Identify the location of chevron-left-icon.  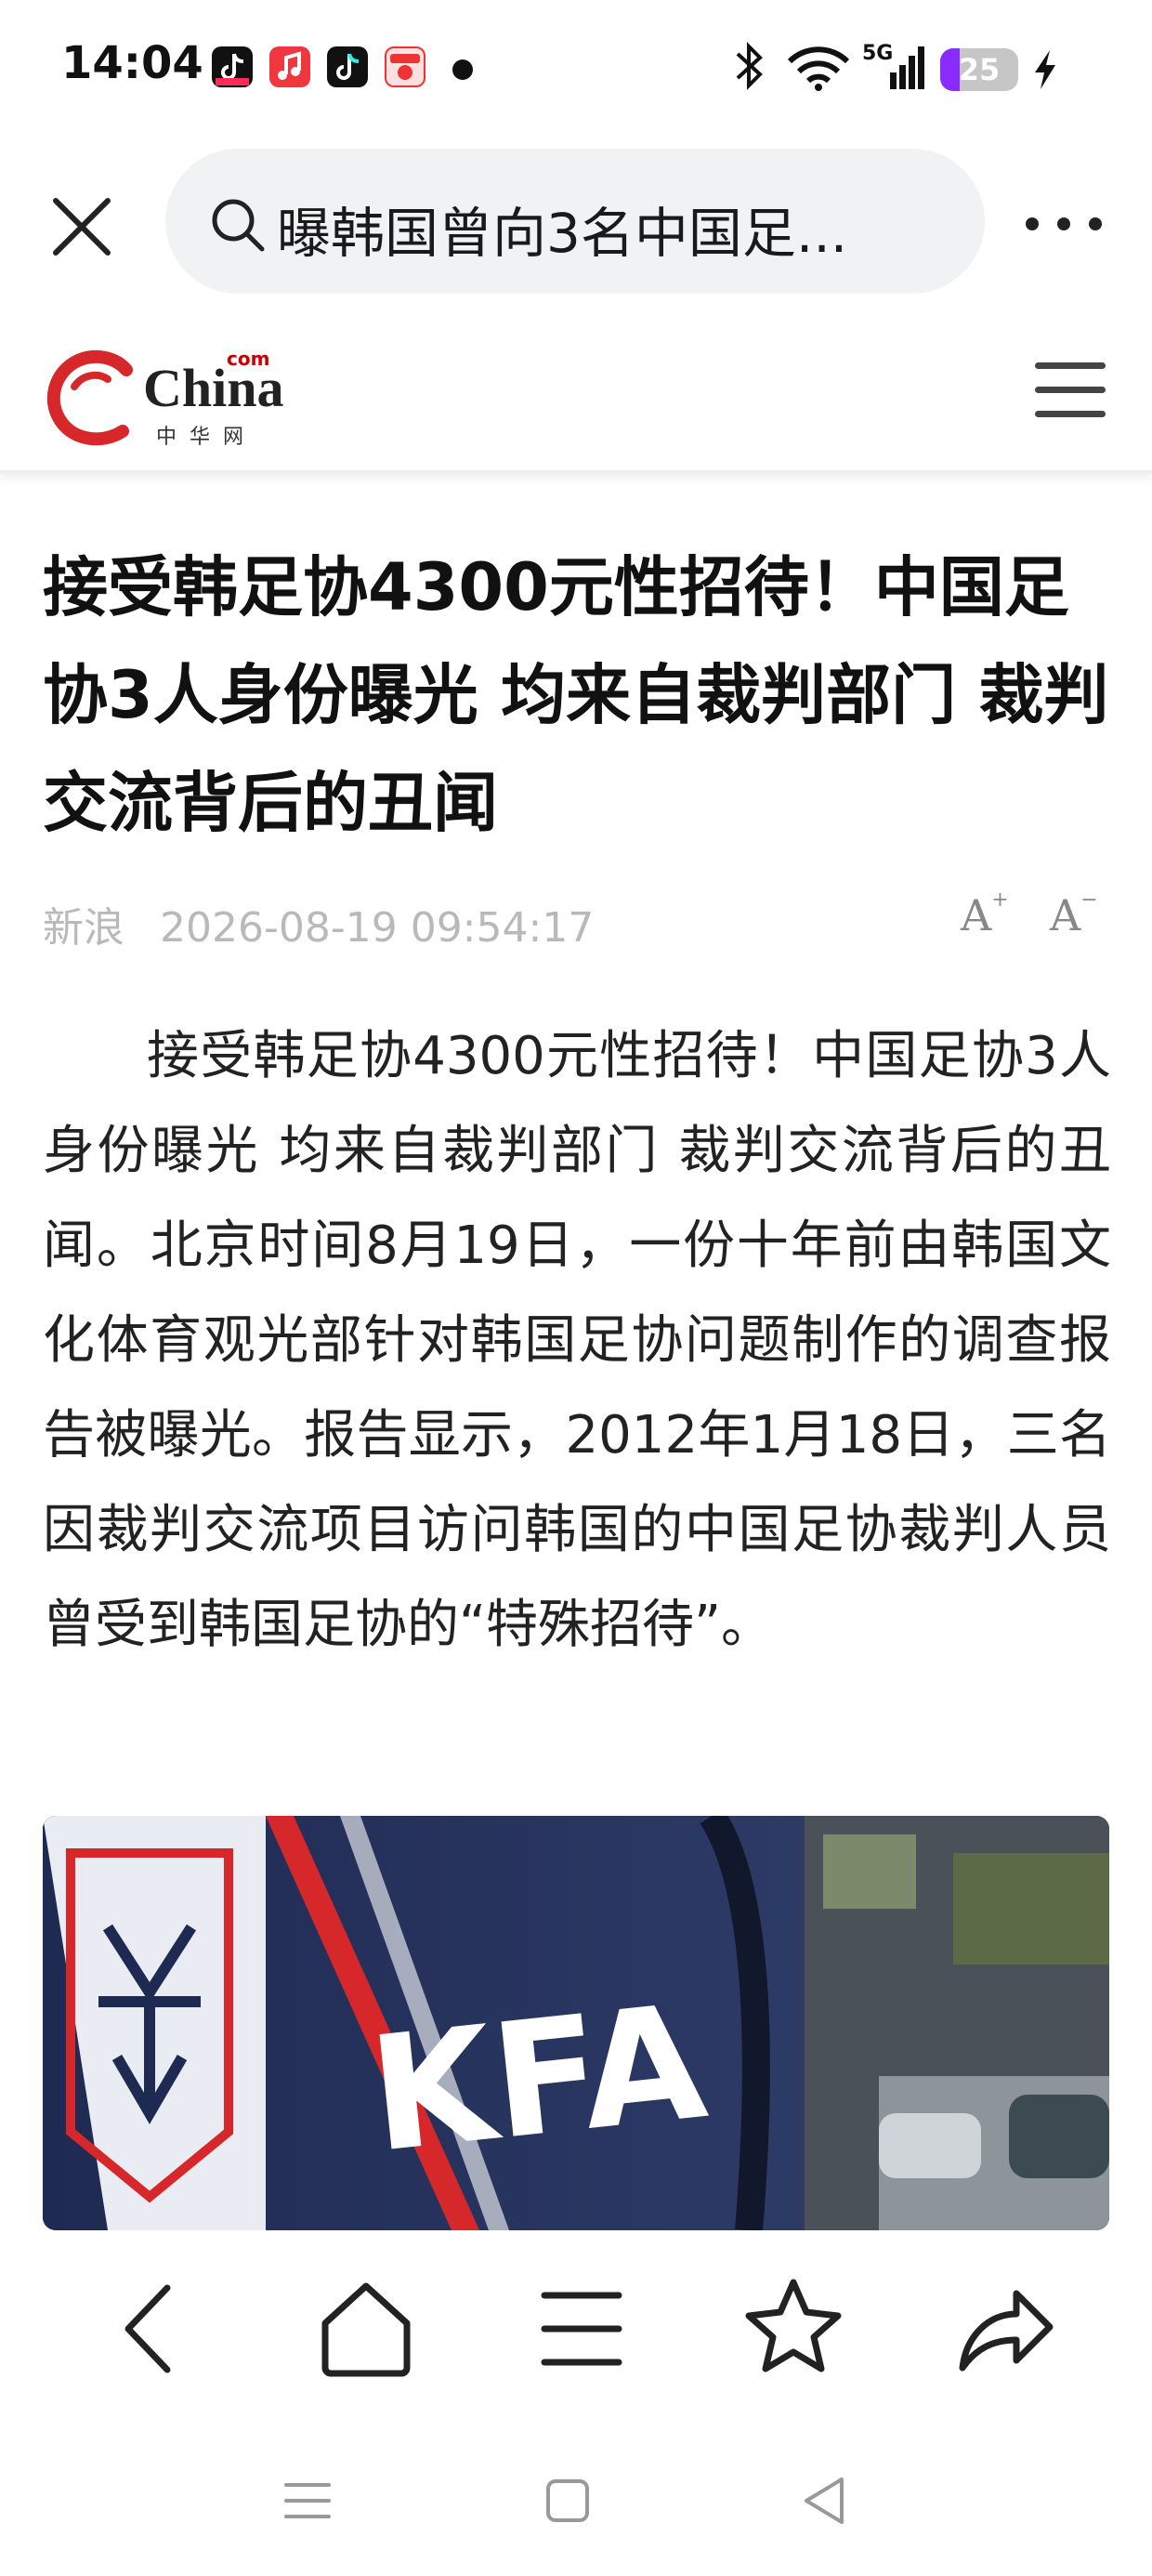
(147, 2328).